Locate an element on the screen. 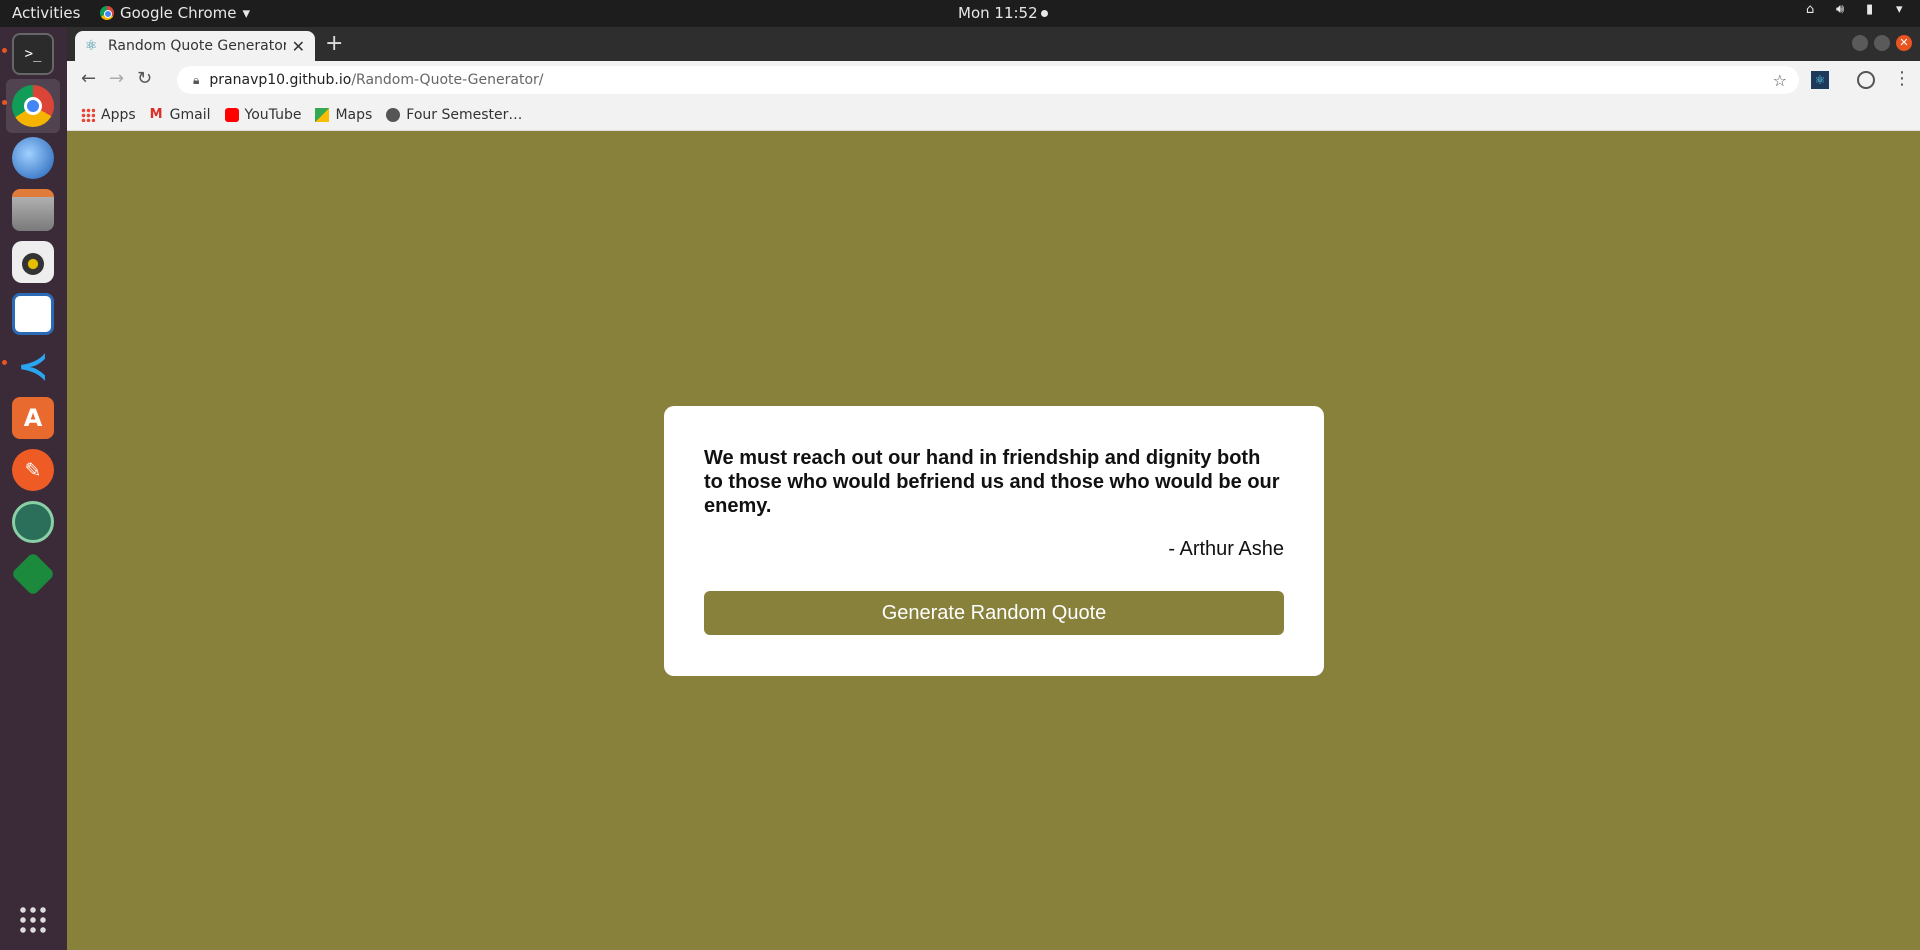 The height and width of the screenshot is (950, 1920). maps-icon is located at coordinates (322, 114).